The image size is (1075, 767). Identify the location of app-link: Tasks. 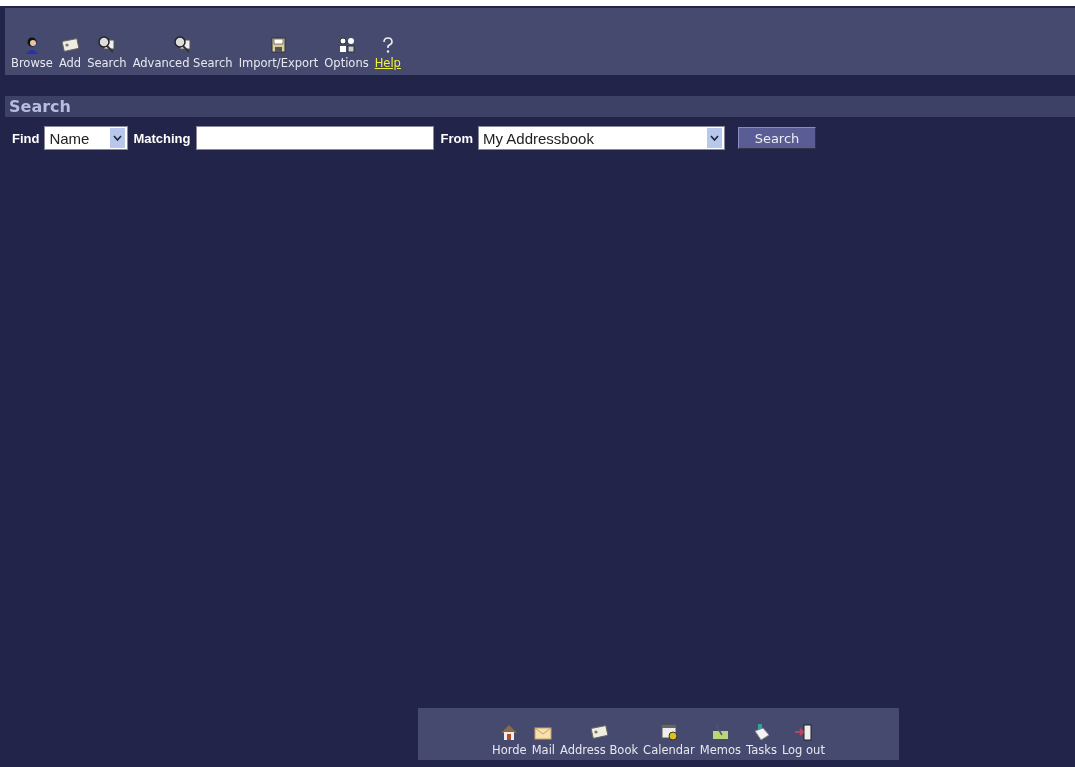
(761, 740).